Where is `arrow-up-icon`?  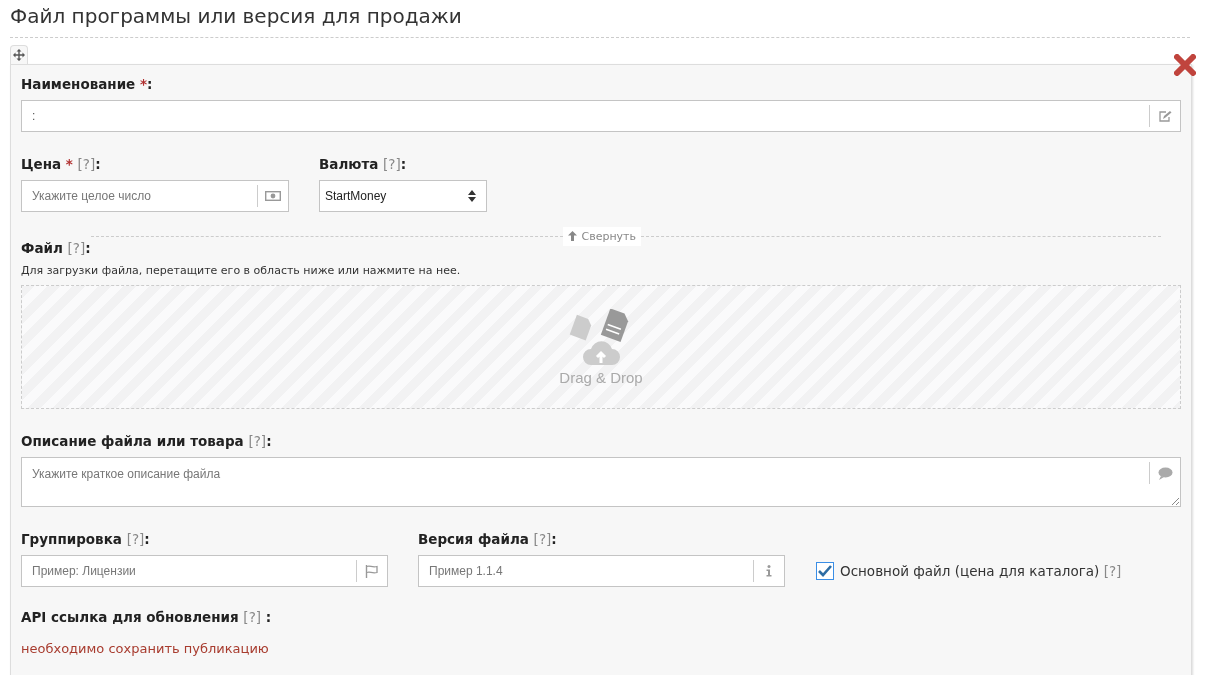 arrow-up-icon is located at coordinates (573, 236).